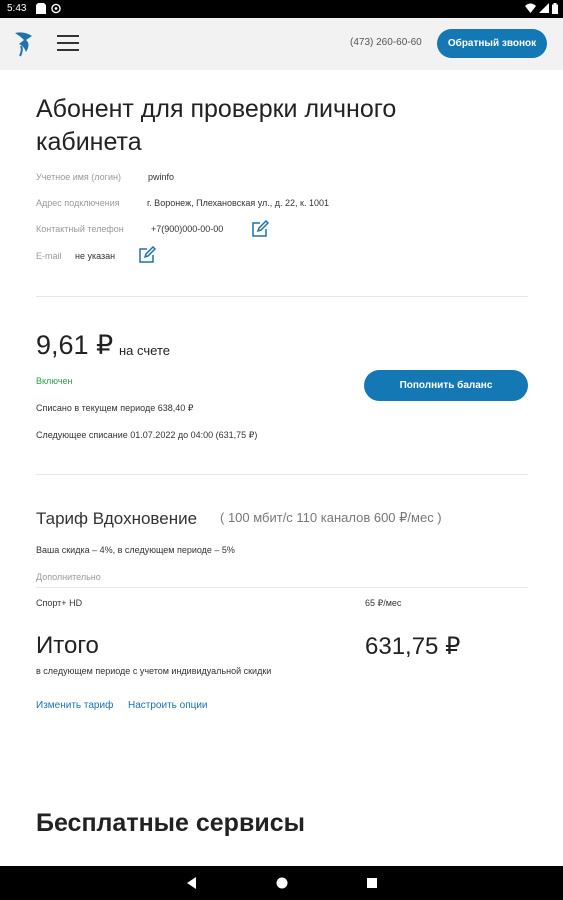 Image resolution: width=563 pixels, height=900 pixels. I want to click on additional-label: Дополнительно, so click(68, 577).